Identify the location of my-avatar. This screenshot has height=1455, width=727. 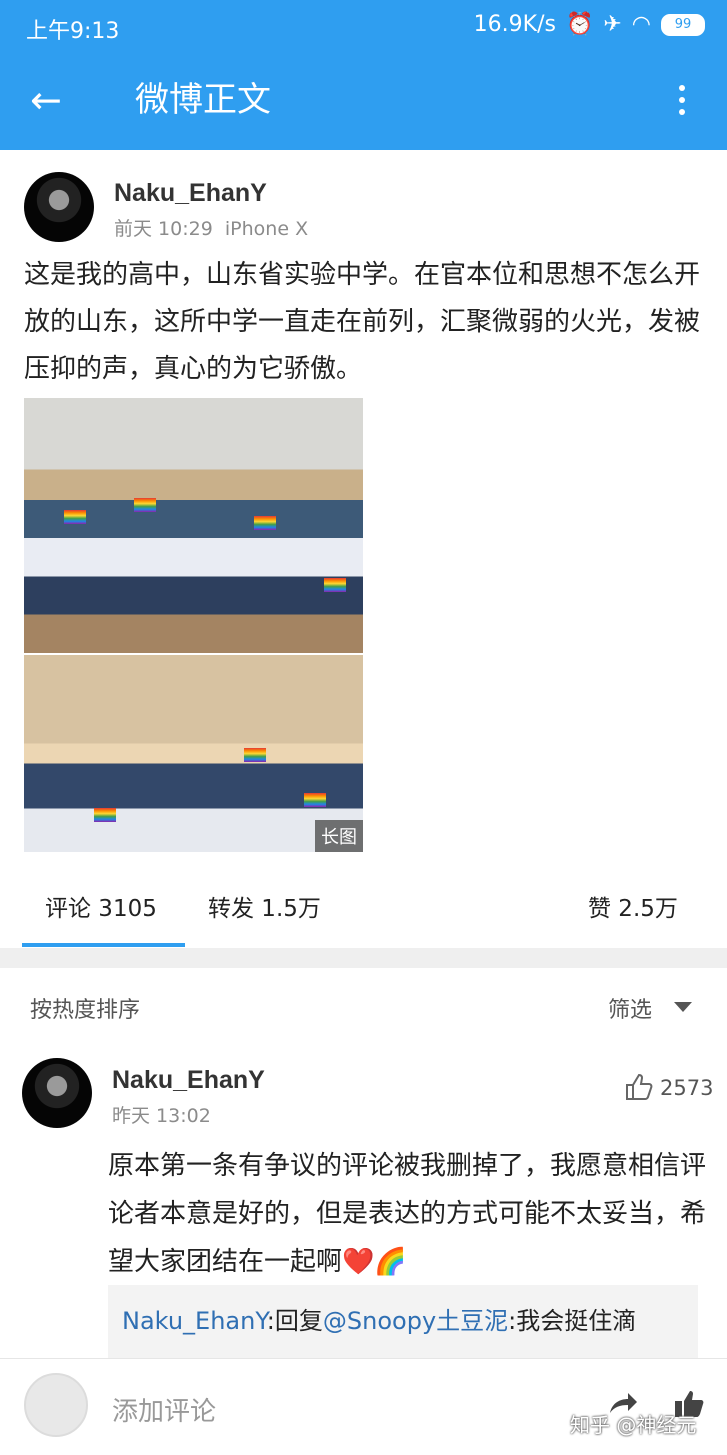
(56, 1405).